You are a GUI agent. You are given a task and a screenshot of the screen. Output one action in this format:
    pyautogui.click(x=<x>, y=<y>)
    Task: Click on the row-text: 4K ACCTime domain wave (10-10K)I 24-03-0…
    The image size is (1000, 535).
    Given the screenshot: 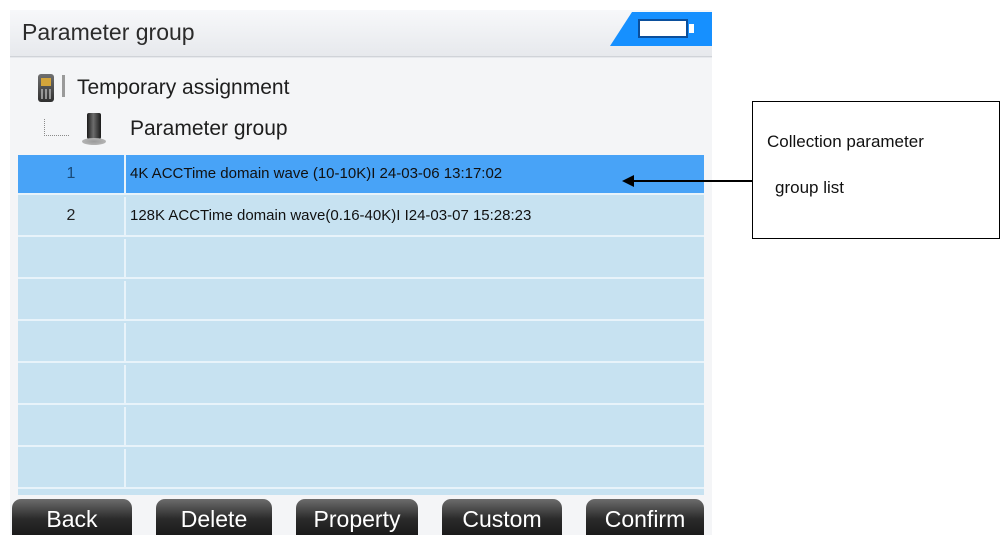 What is the action you would take?
    pyautogui.click(x=316, y=173)
    